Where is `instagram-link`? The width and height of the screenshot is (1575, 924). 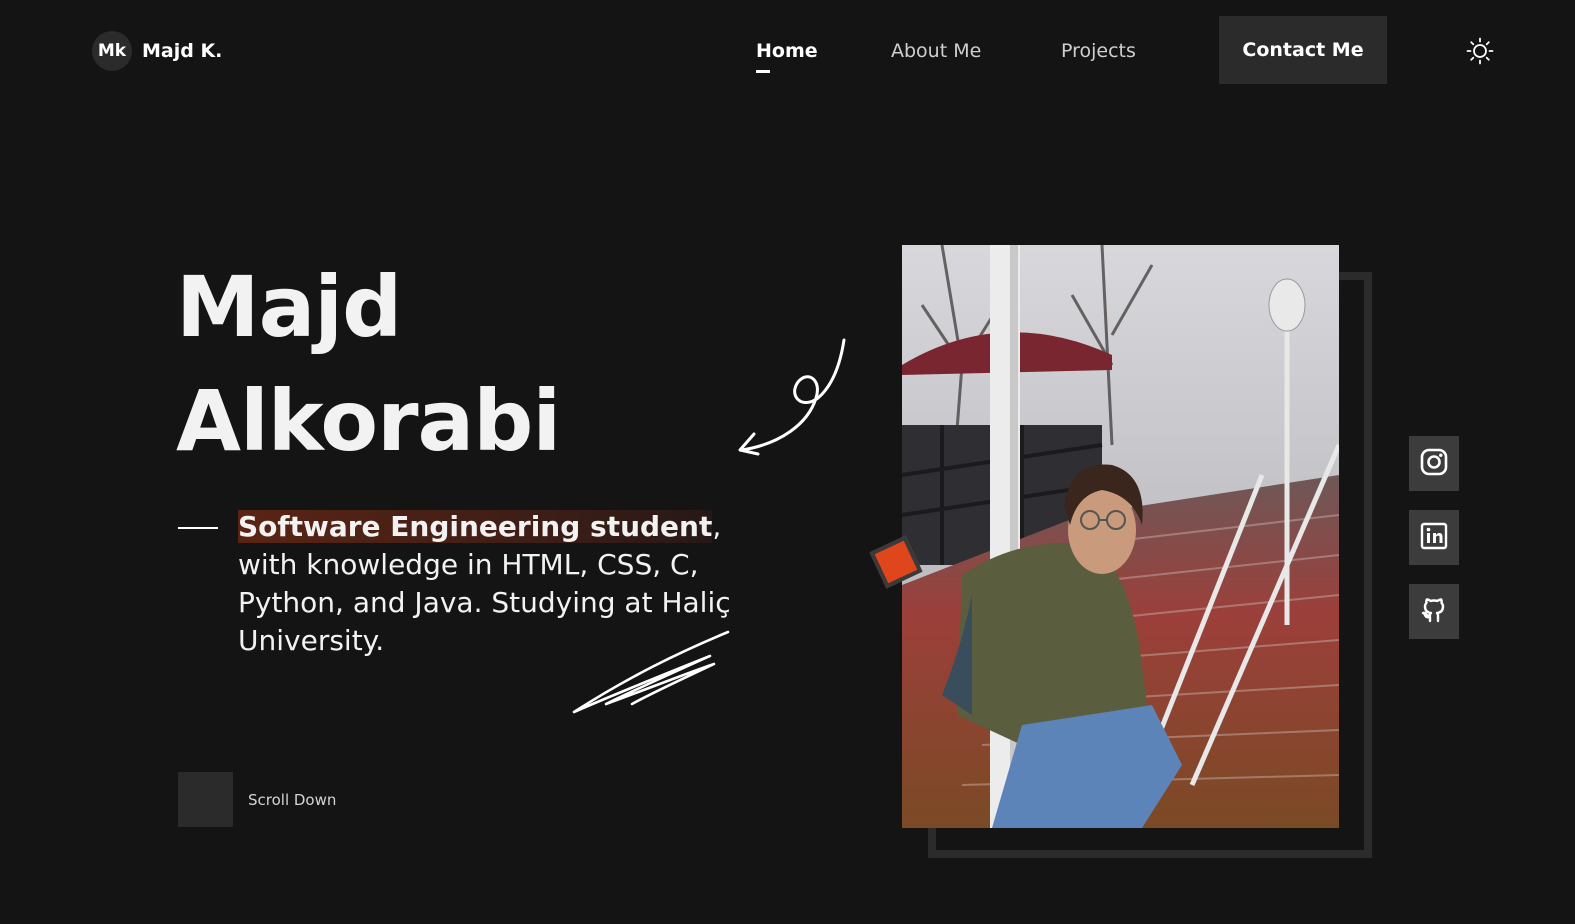
instagram-link is located at coordinates (1434, 463).